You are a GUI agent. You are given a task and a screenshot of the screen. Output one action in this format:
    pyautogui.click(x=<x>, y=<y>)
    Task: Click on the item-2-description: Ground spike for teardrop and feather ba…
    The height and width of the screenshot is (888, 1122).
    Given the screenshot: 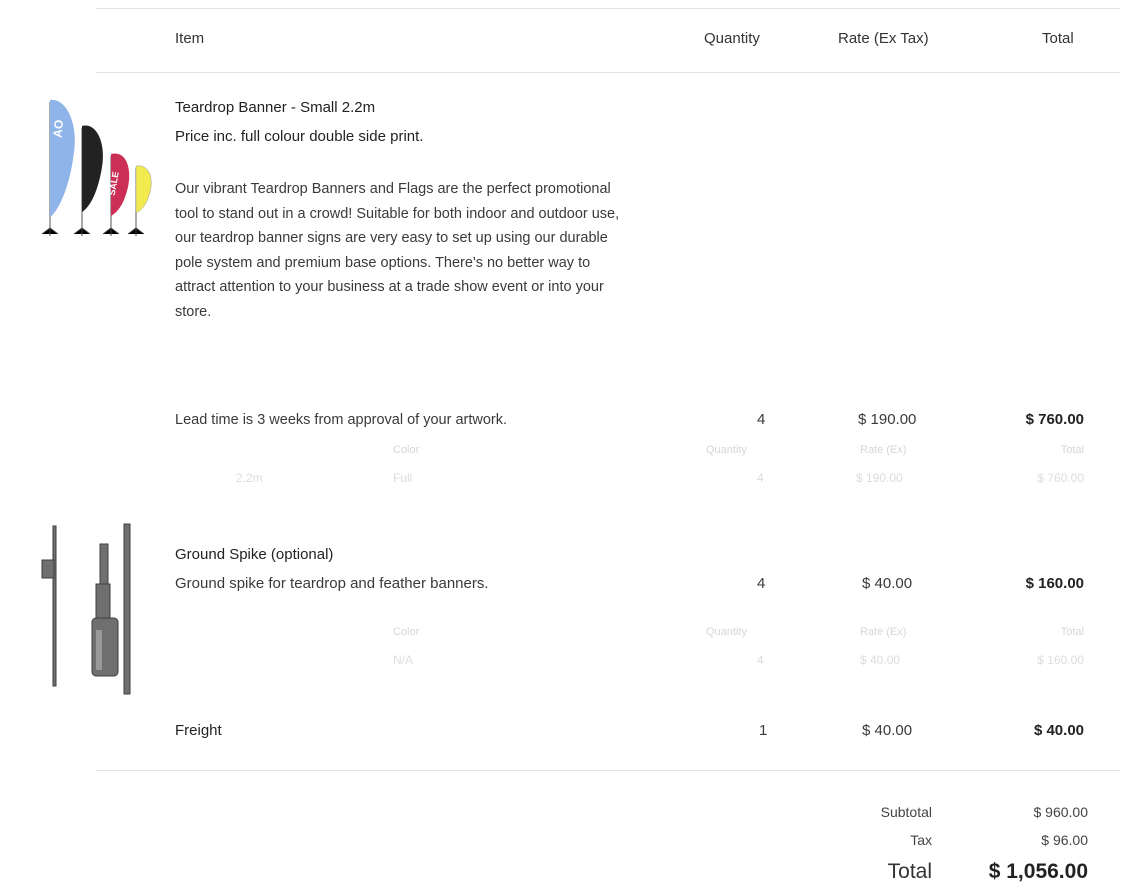 What is the action you would take?
    pyautogui.click(x=332, y=583)
    